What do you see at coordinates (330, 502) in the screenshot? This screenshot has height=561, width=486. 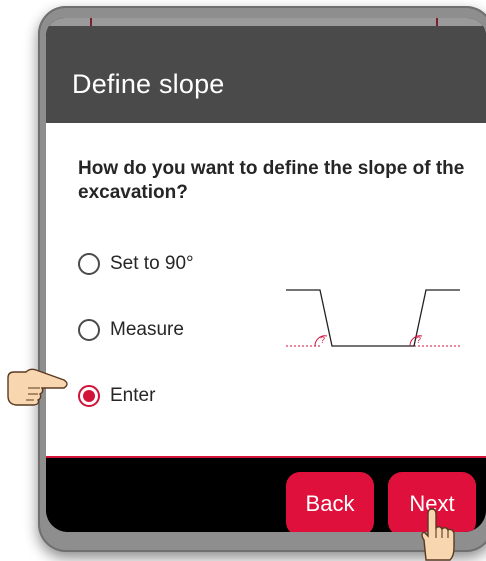 I see `back-button: Back` at bounding box center [330, 502].